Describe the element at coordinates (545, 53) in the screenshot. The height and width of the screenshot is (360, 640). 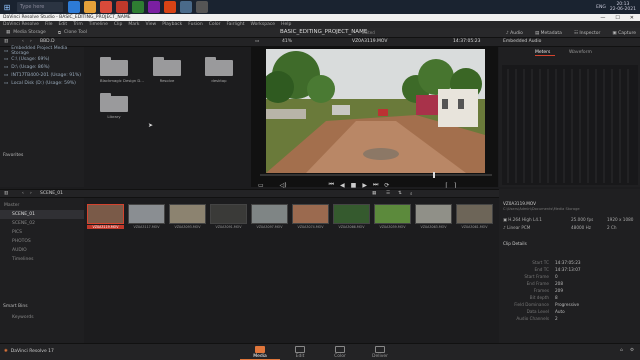
I see `tab-meters: Meters` at that location.